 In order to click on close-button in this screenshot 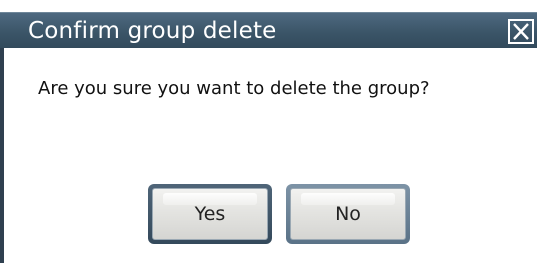, I will do `click(521, 31)`.